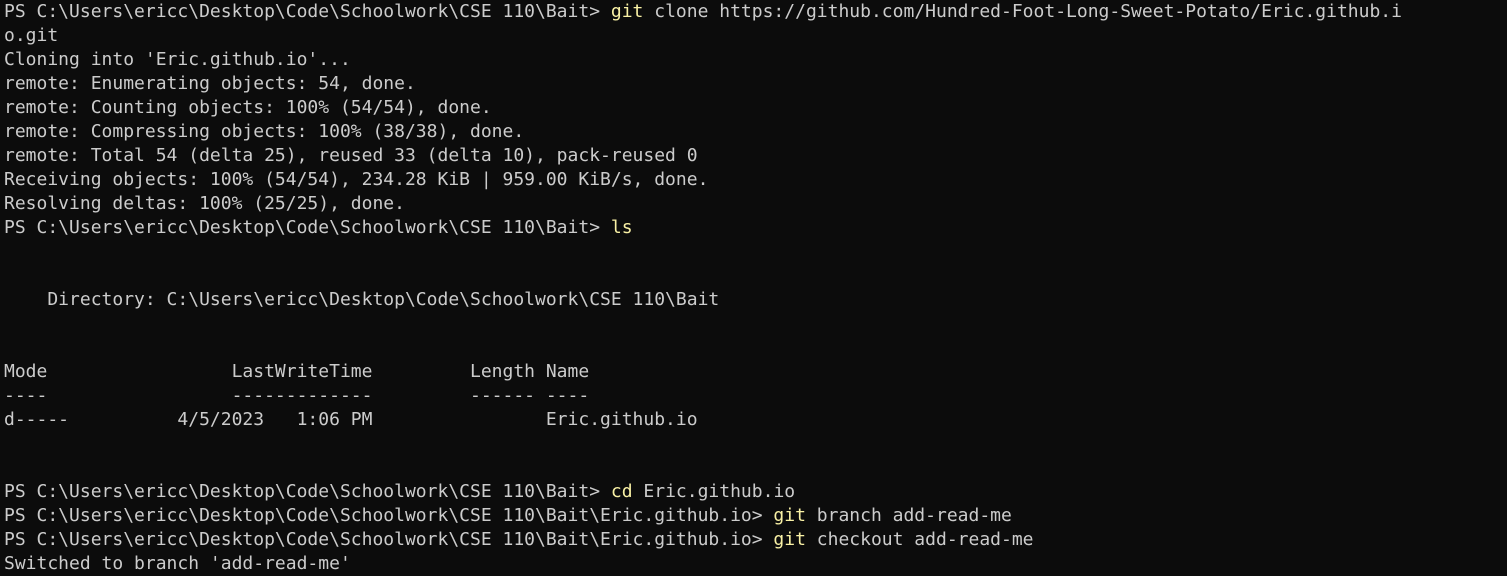  I want to click on command-keyword: cd, so click(621, 491).